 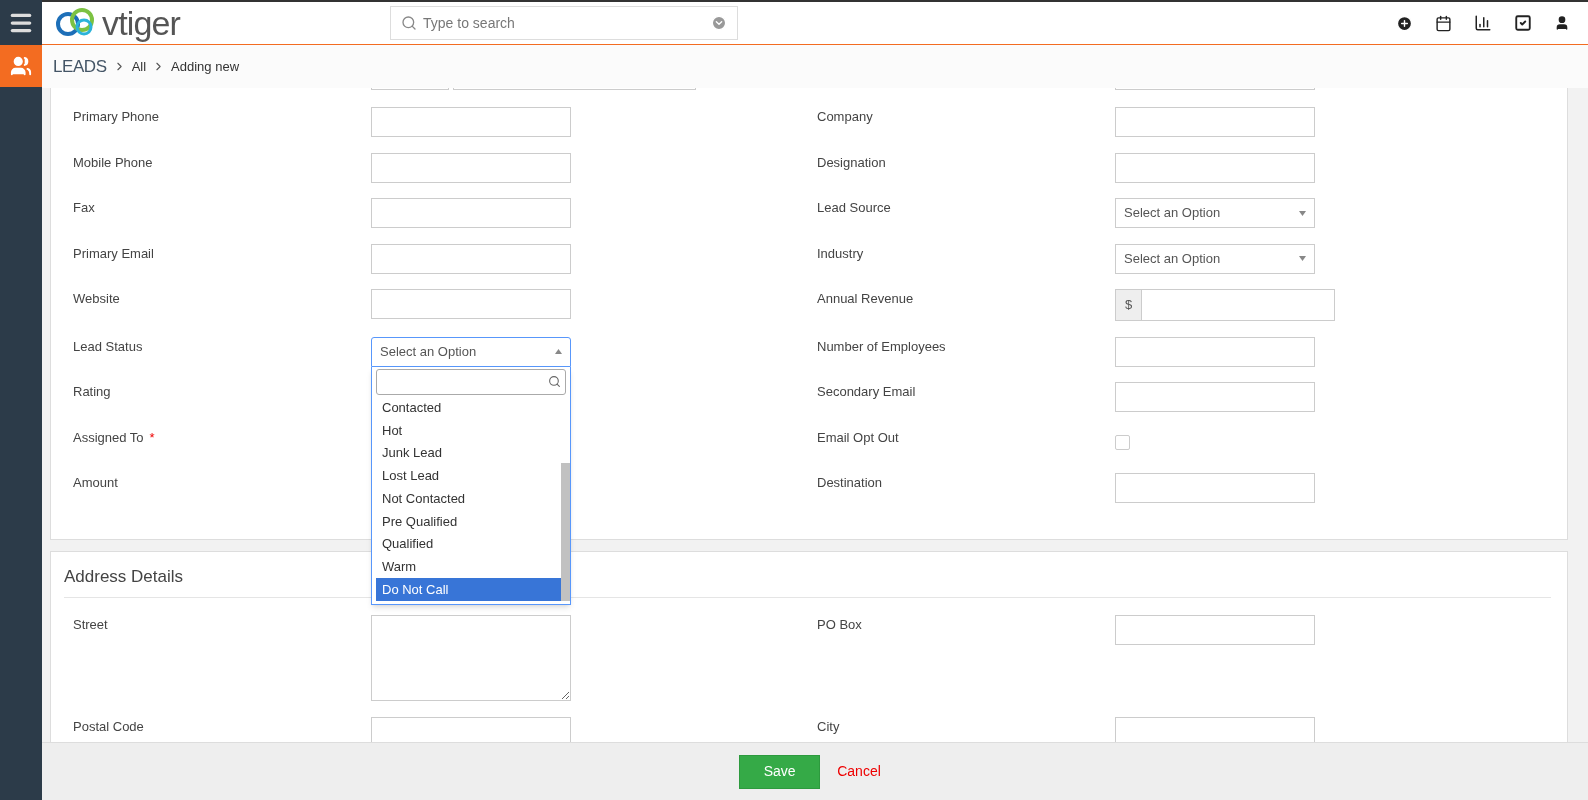 I want to click on dropdown-option: Not Contacted, so click(x=468, y=498).